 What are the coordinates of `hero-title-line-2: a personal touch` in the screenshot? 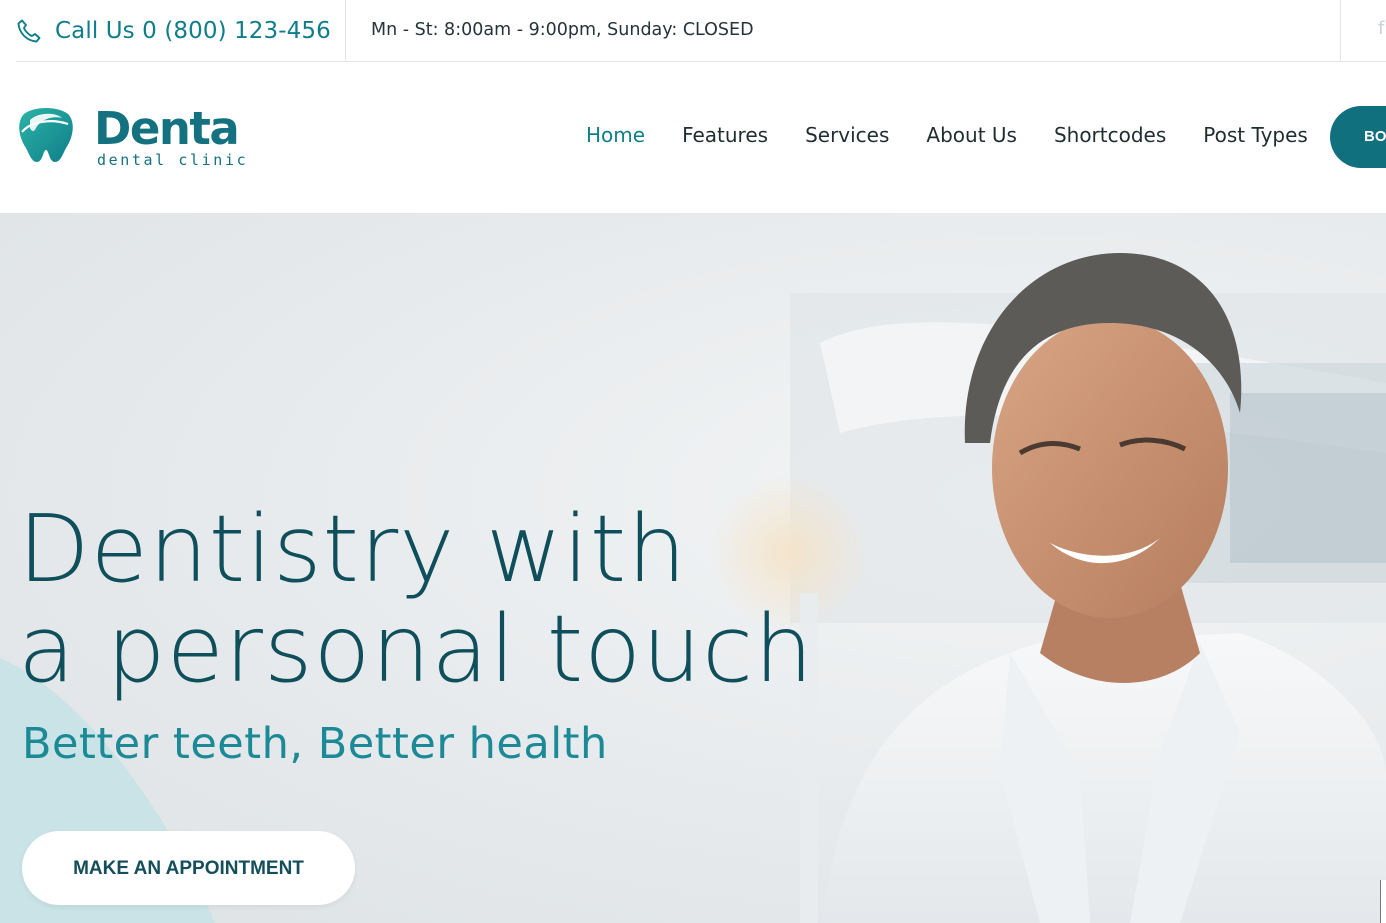 It's located at (416, 649).